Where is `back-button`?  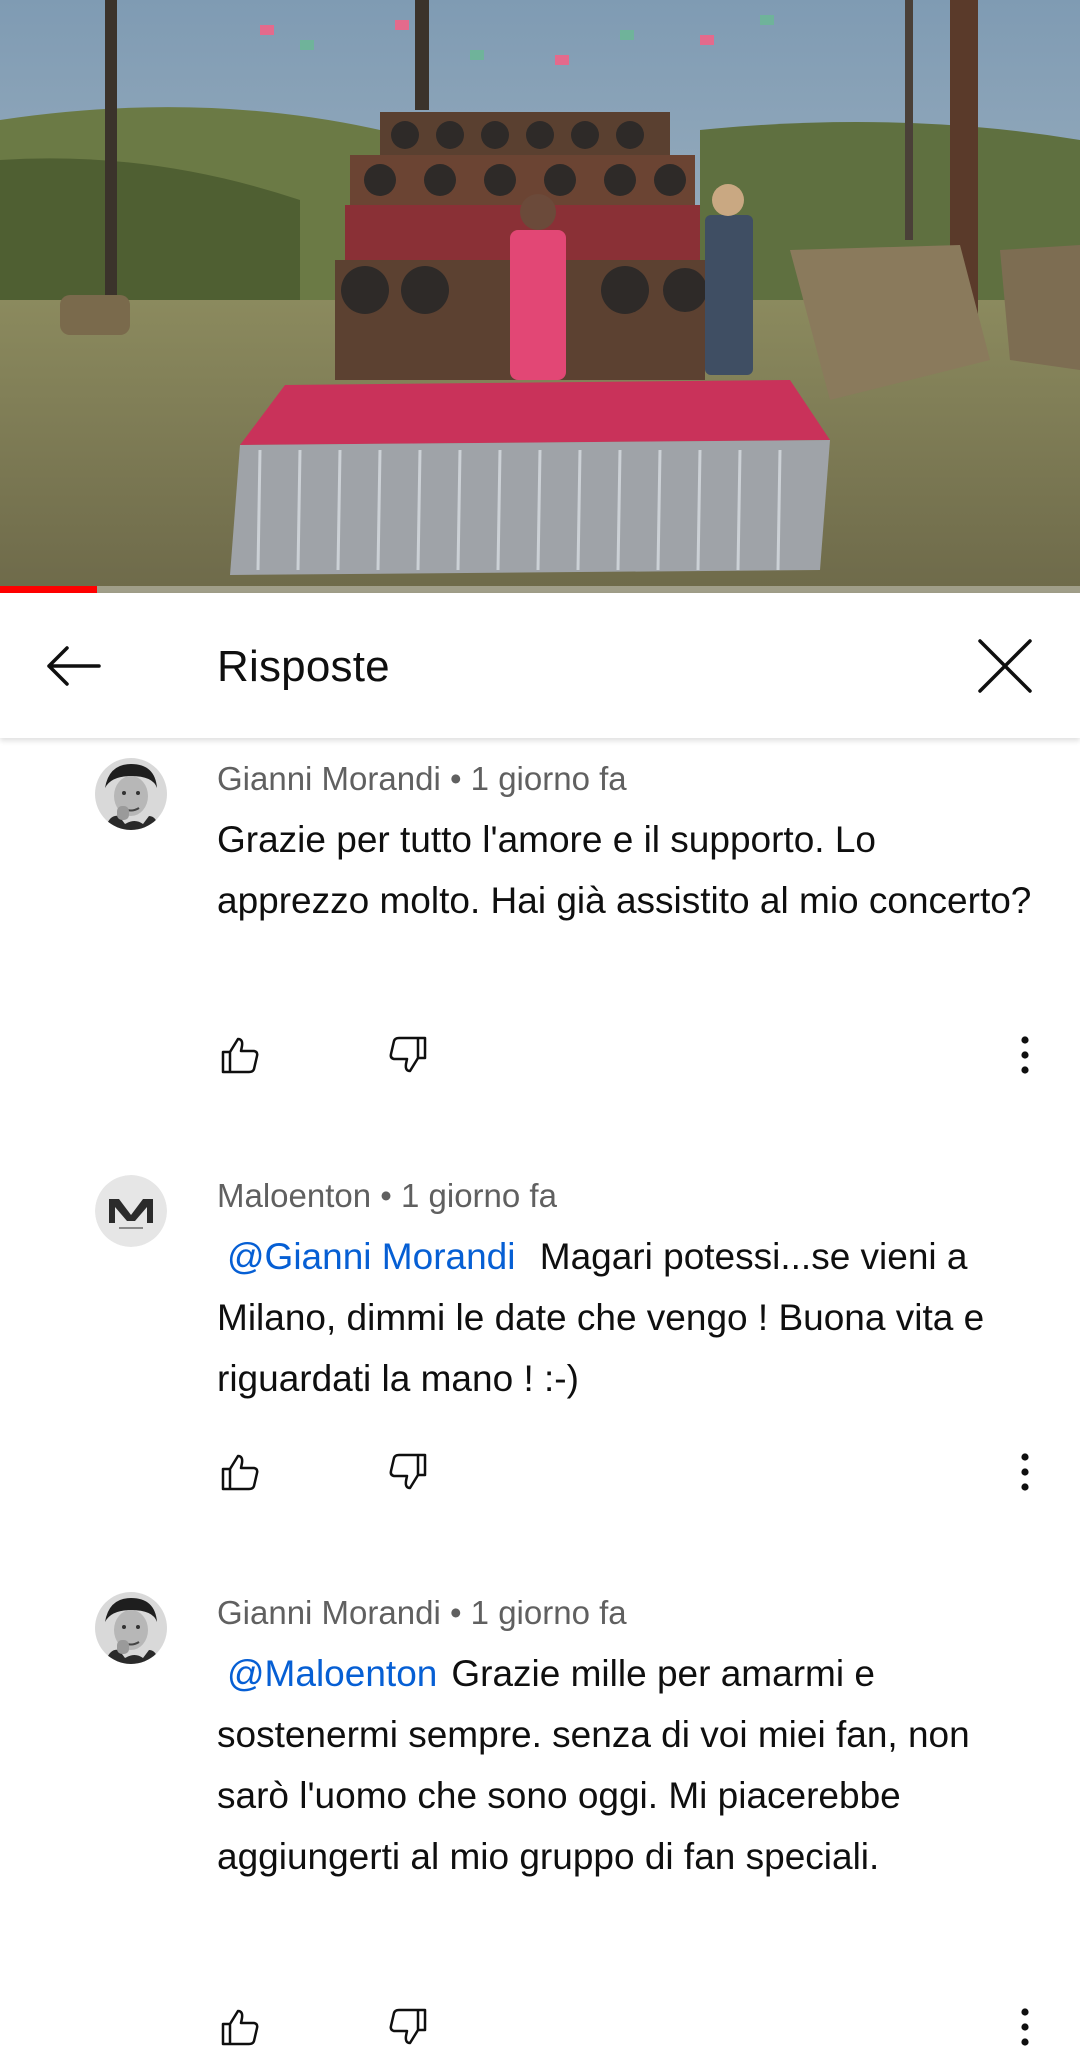
back-button is located at coordinates (73, 666).